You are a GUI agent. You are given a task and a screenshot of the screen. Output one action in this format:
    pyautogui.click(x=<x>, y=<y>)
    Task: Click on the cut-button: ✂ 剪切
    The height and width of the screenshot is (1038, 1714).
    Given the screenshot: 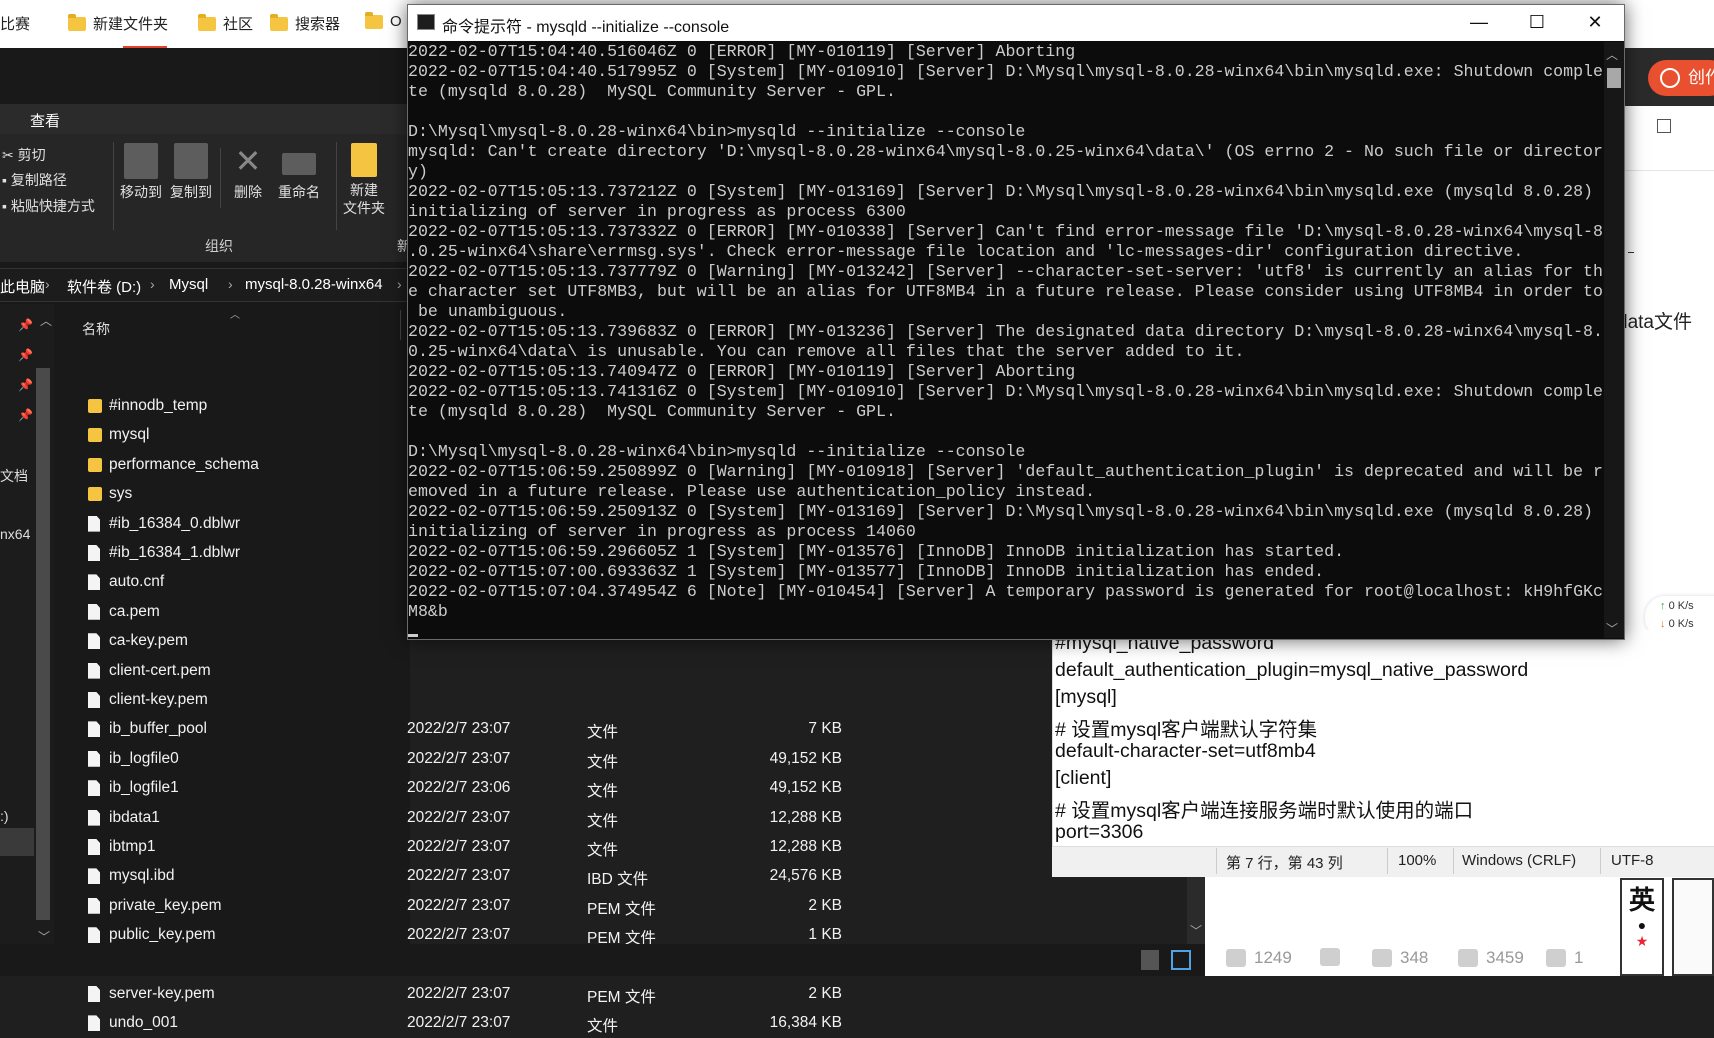 What is the action you would take?
    pyautogui.click(x=24, y=155)
    